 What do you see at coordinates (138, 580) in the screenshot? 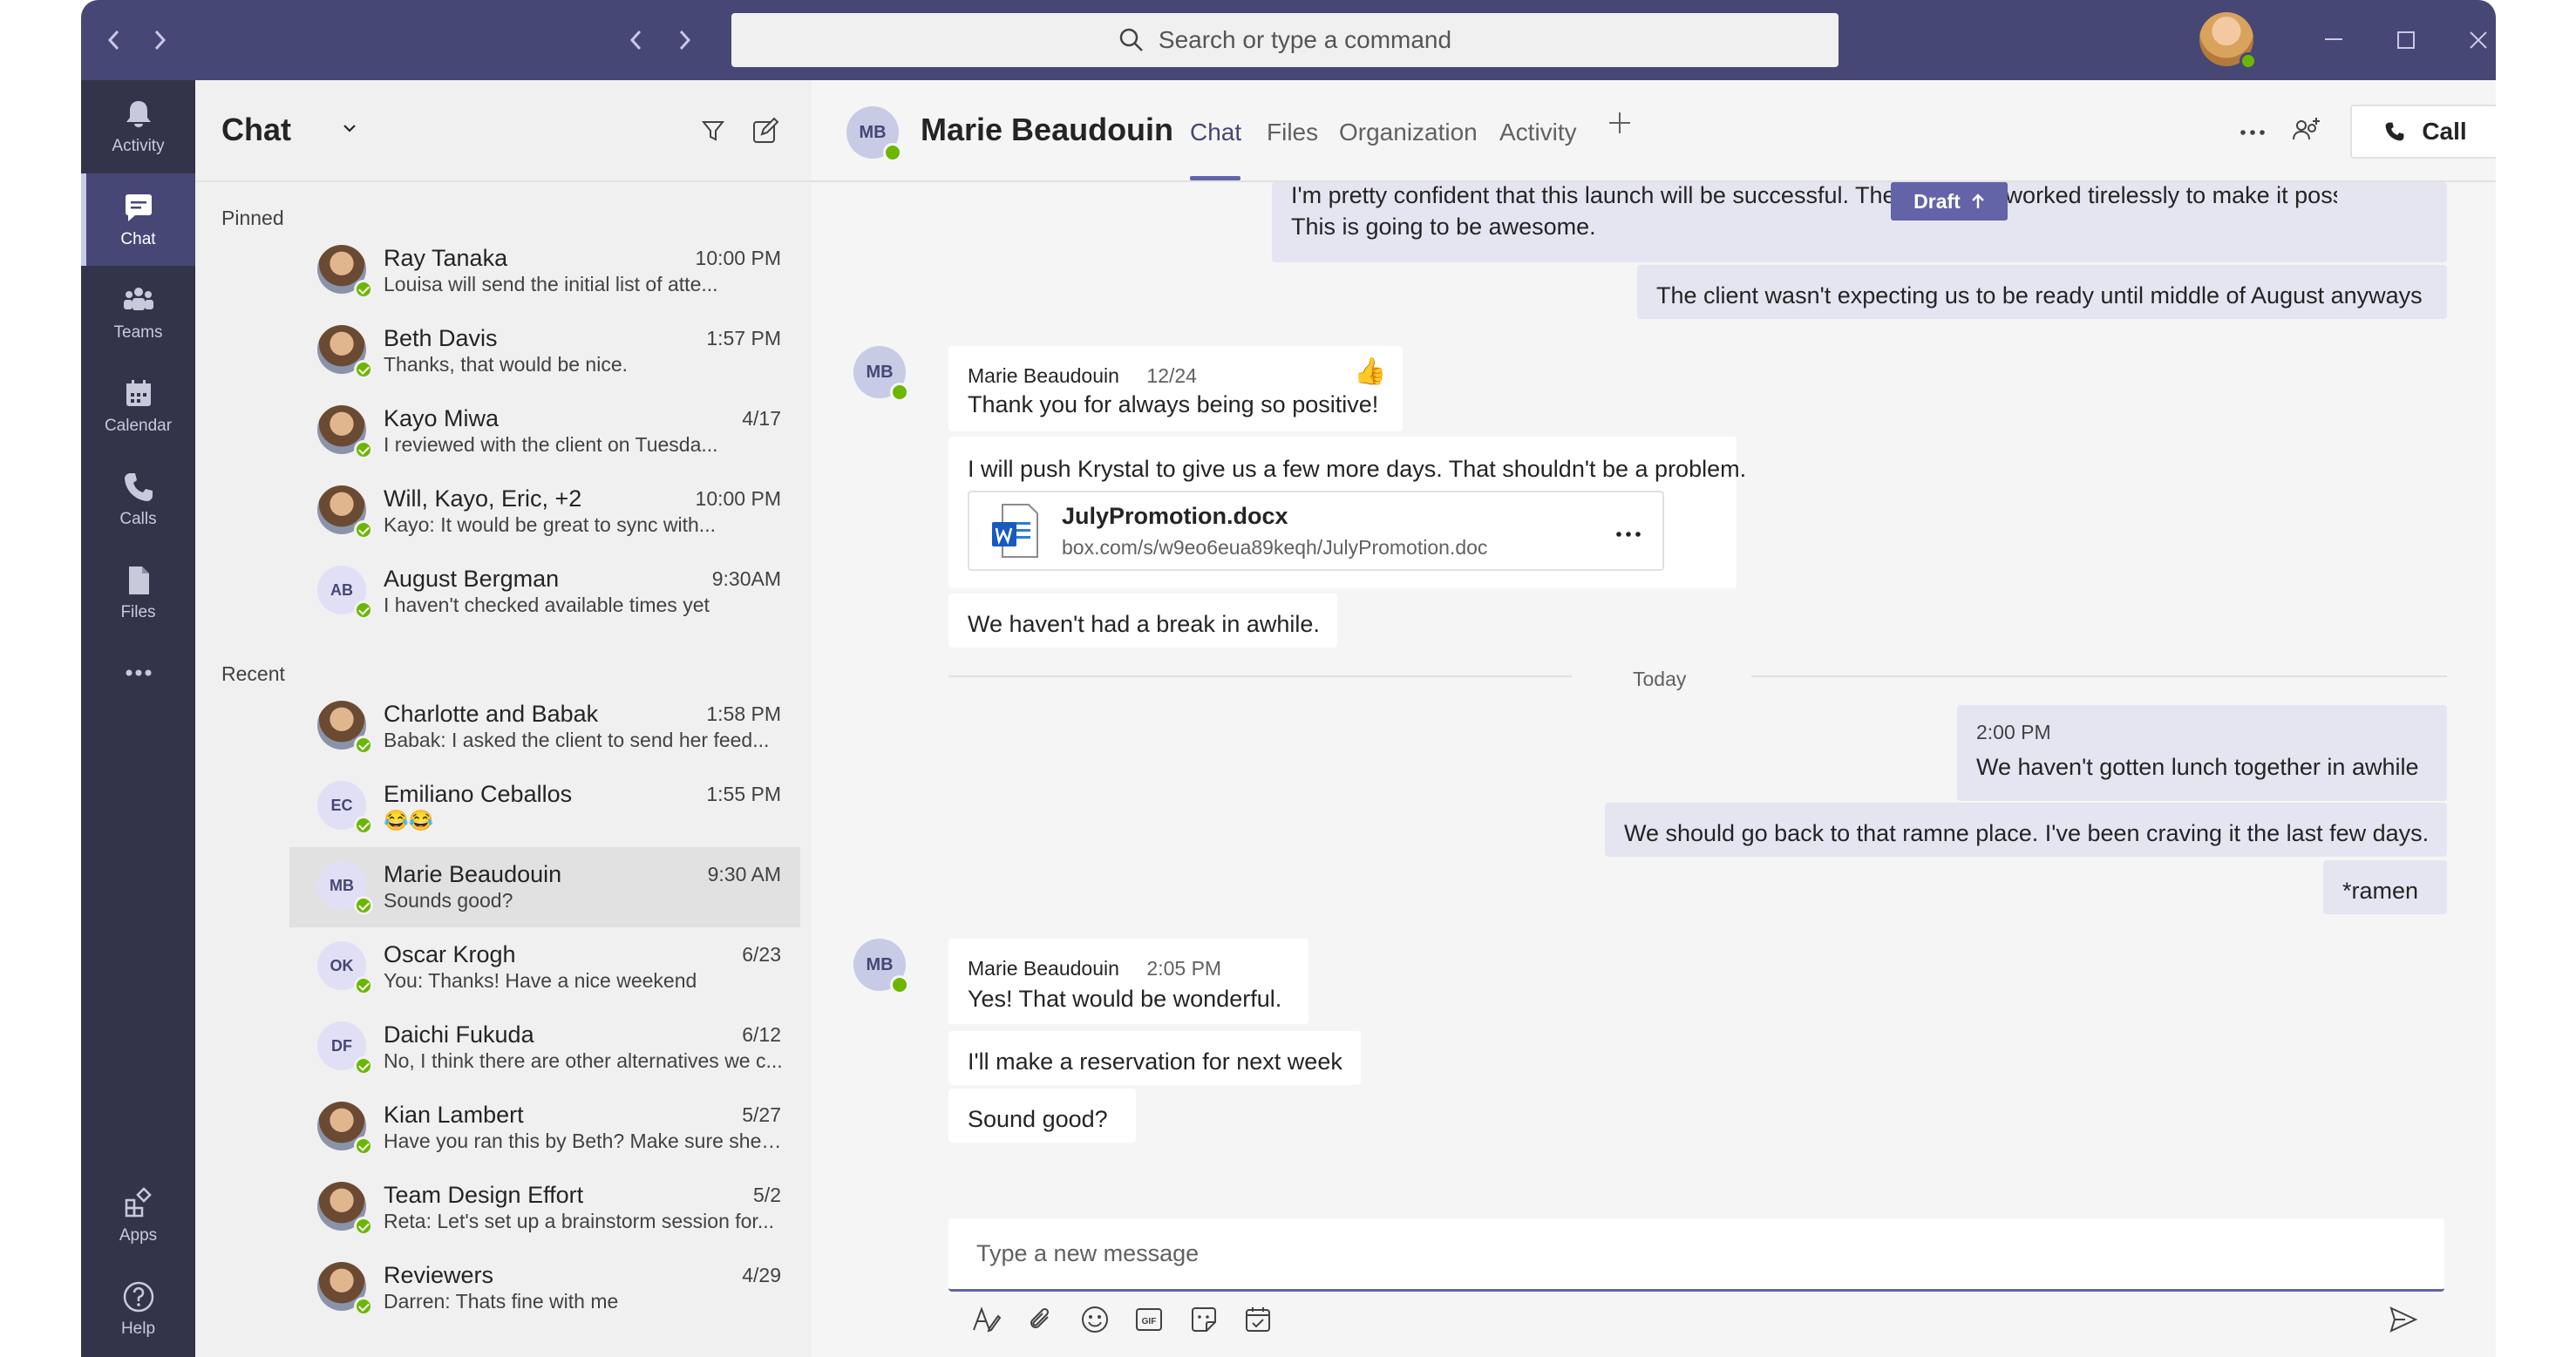
I see `file-icon` at bounding box center [138, 580].